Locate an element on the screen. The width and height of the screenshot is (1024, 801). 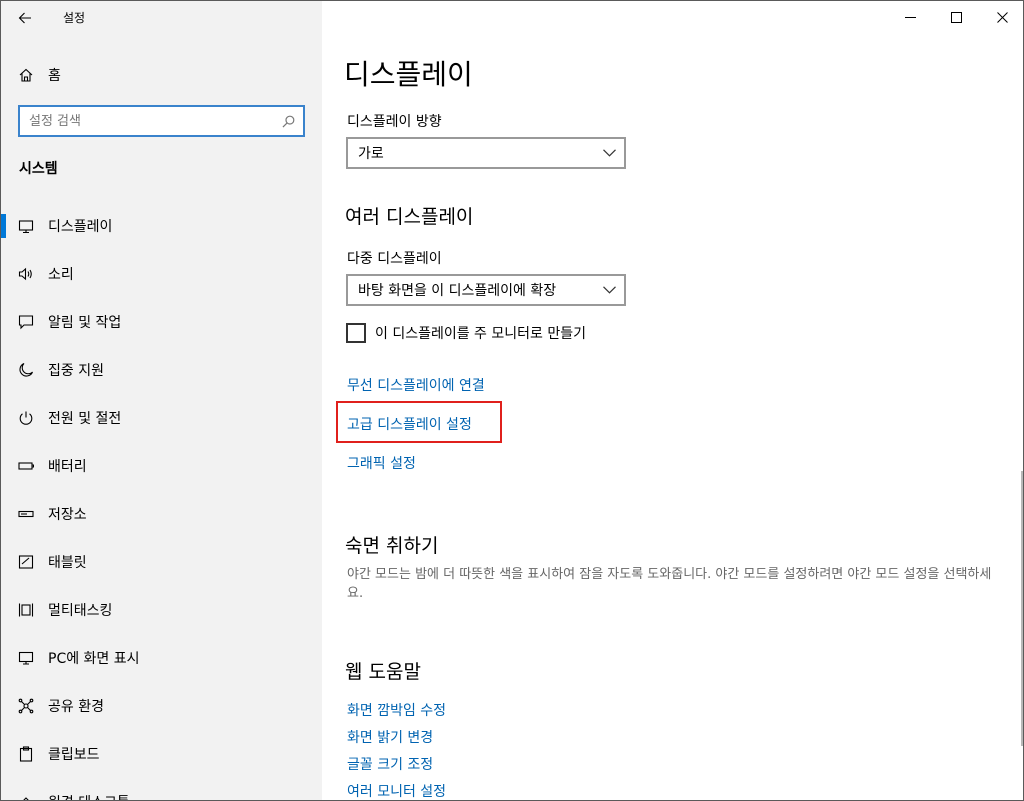
close-button is located at coordinates (1001, 17).